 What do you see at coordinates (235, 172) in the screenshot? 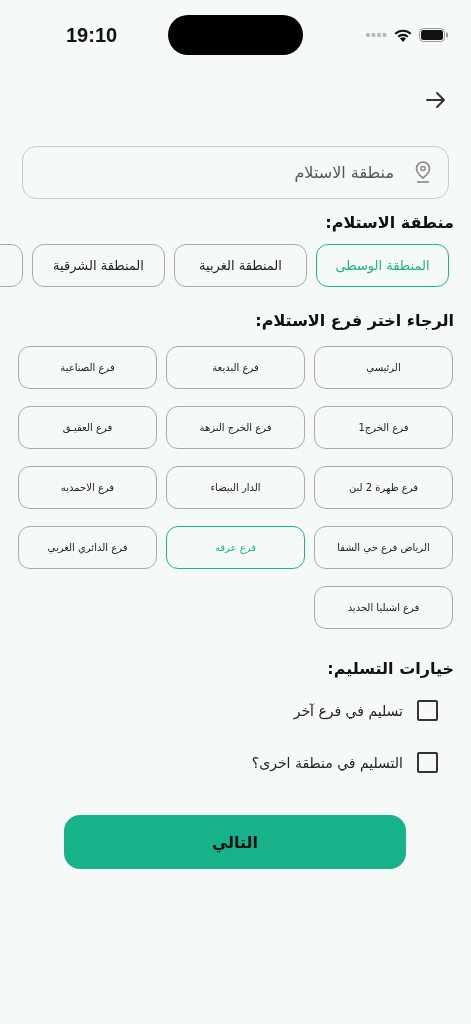
I see `location-field: منطقة الاستلام` at bounding box center [235, 172].